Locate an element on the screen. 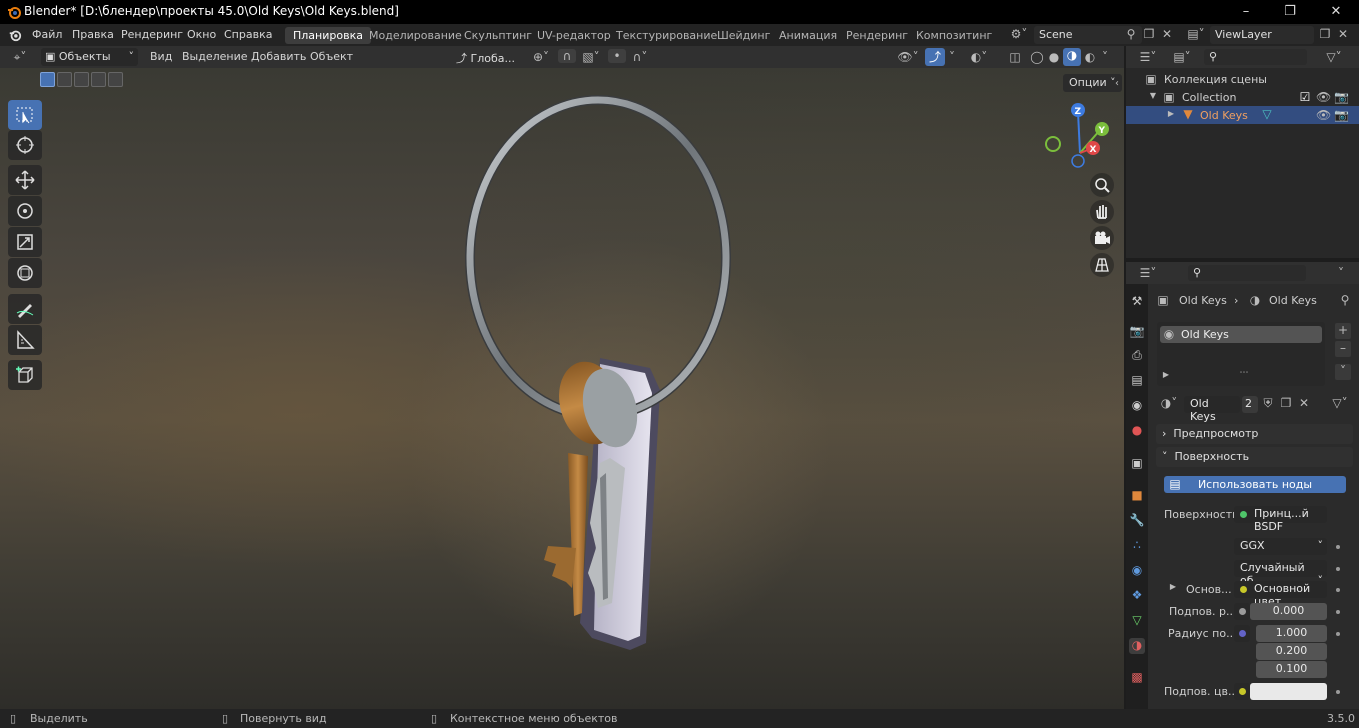  tab-shading: Шейдинг is located at coordinates (743, 35).